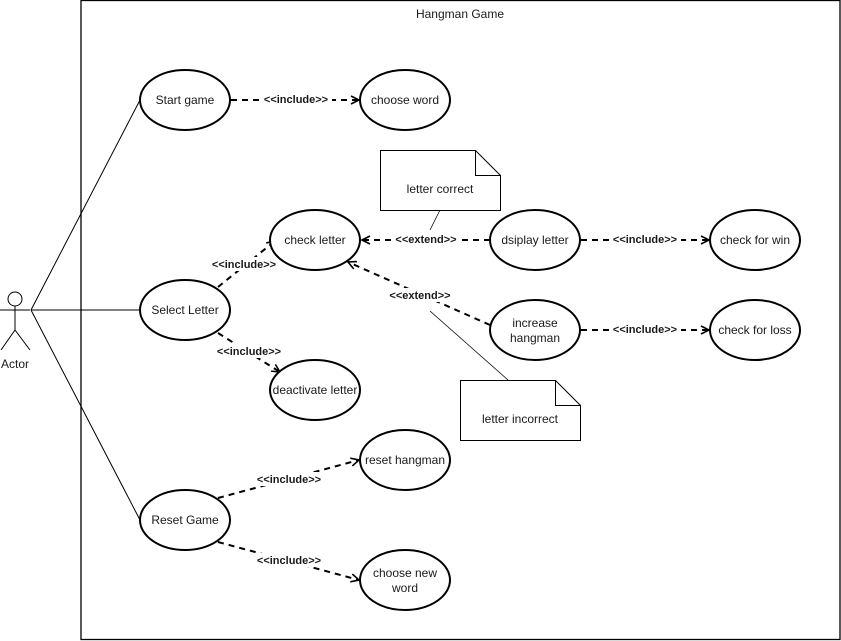 The image size is (841, 641). I want to click on use-case-check-for-win-label: check for win, so click(755, 240).